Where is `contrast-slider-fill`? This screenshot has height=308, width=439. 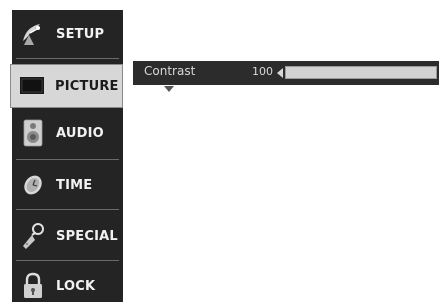 contrast-slider-fill is located at coordinates (361, 72).